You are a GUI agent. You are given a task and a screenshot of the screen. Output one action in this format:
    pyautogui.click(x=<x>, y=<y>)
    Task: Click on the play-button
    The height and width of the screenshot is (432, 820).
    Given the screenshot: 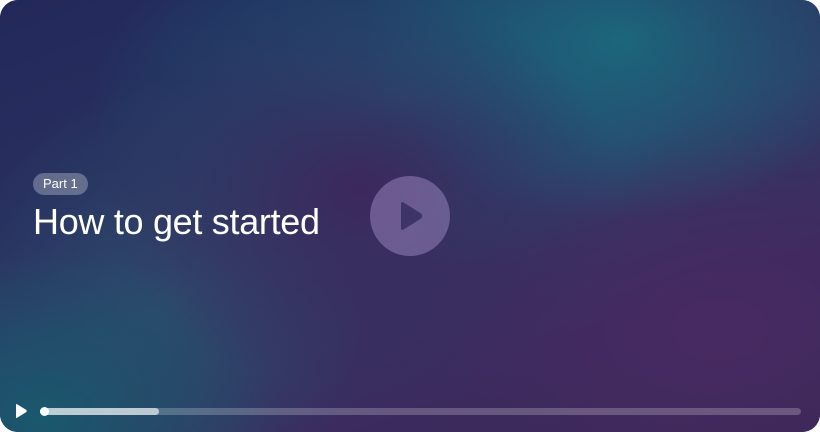 What is the action you would take?
    pyautogui.click(x=21, y=411)
    